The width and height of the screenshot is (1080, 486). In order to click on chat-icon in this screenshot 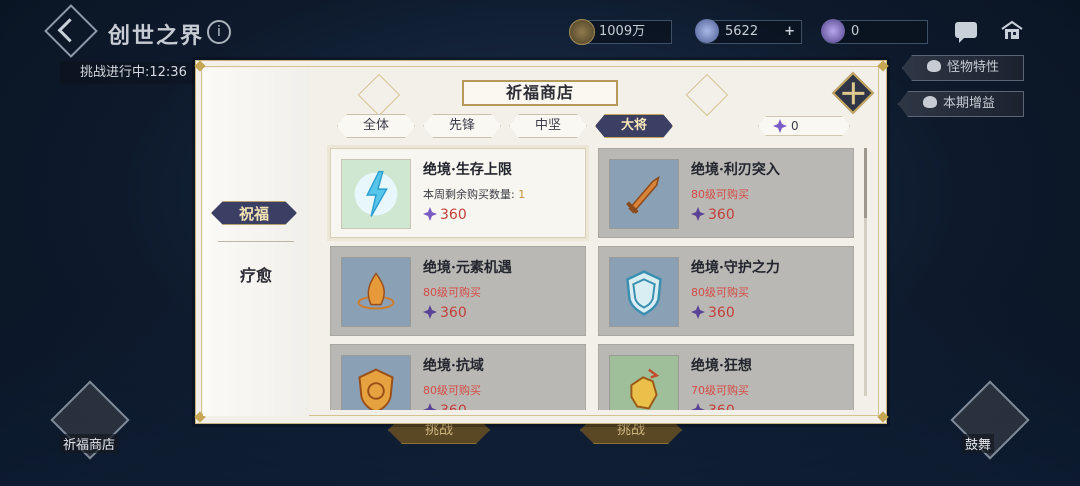, I will do `click(966, 32)`.